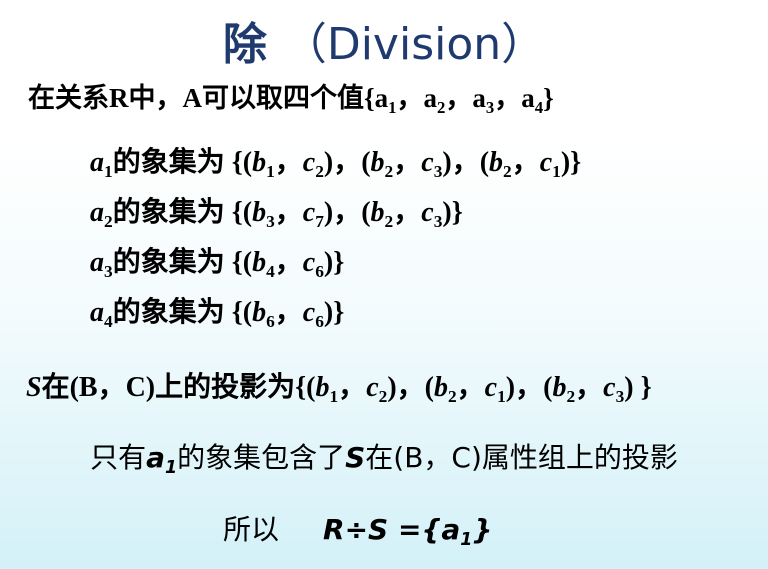  I want to click on image-set-a4: a4的象集为 {(b6，c6)}, so click(217, 314).